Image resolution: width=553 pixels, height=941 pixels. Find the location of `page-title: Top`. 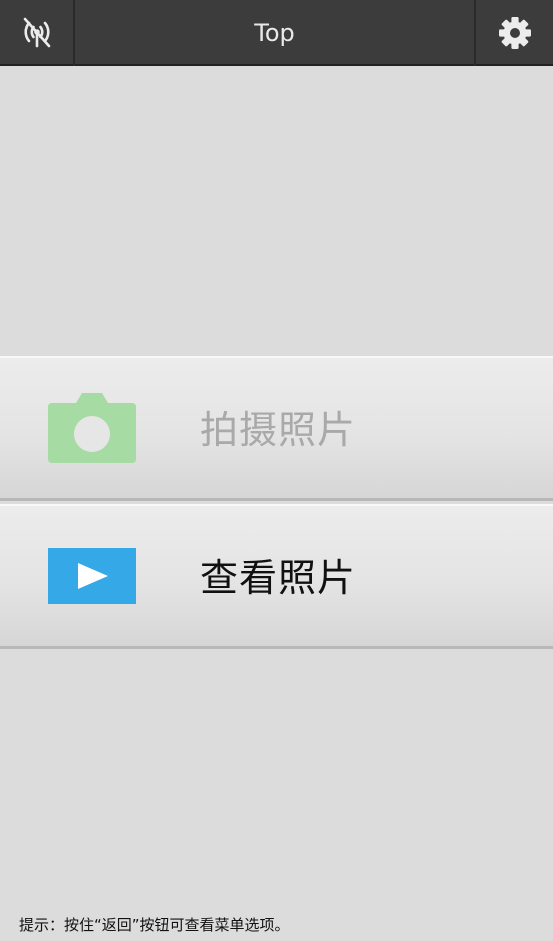

page-title: Top is located at coordinates (274, 33).